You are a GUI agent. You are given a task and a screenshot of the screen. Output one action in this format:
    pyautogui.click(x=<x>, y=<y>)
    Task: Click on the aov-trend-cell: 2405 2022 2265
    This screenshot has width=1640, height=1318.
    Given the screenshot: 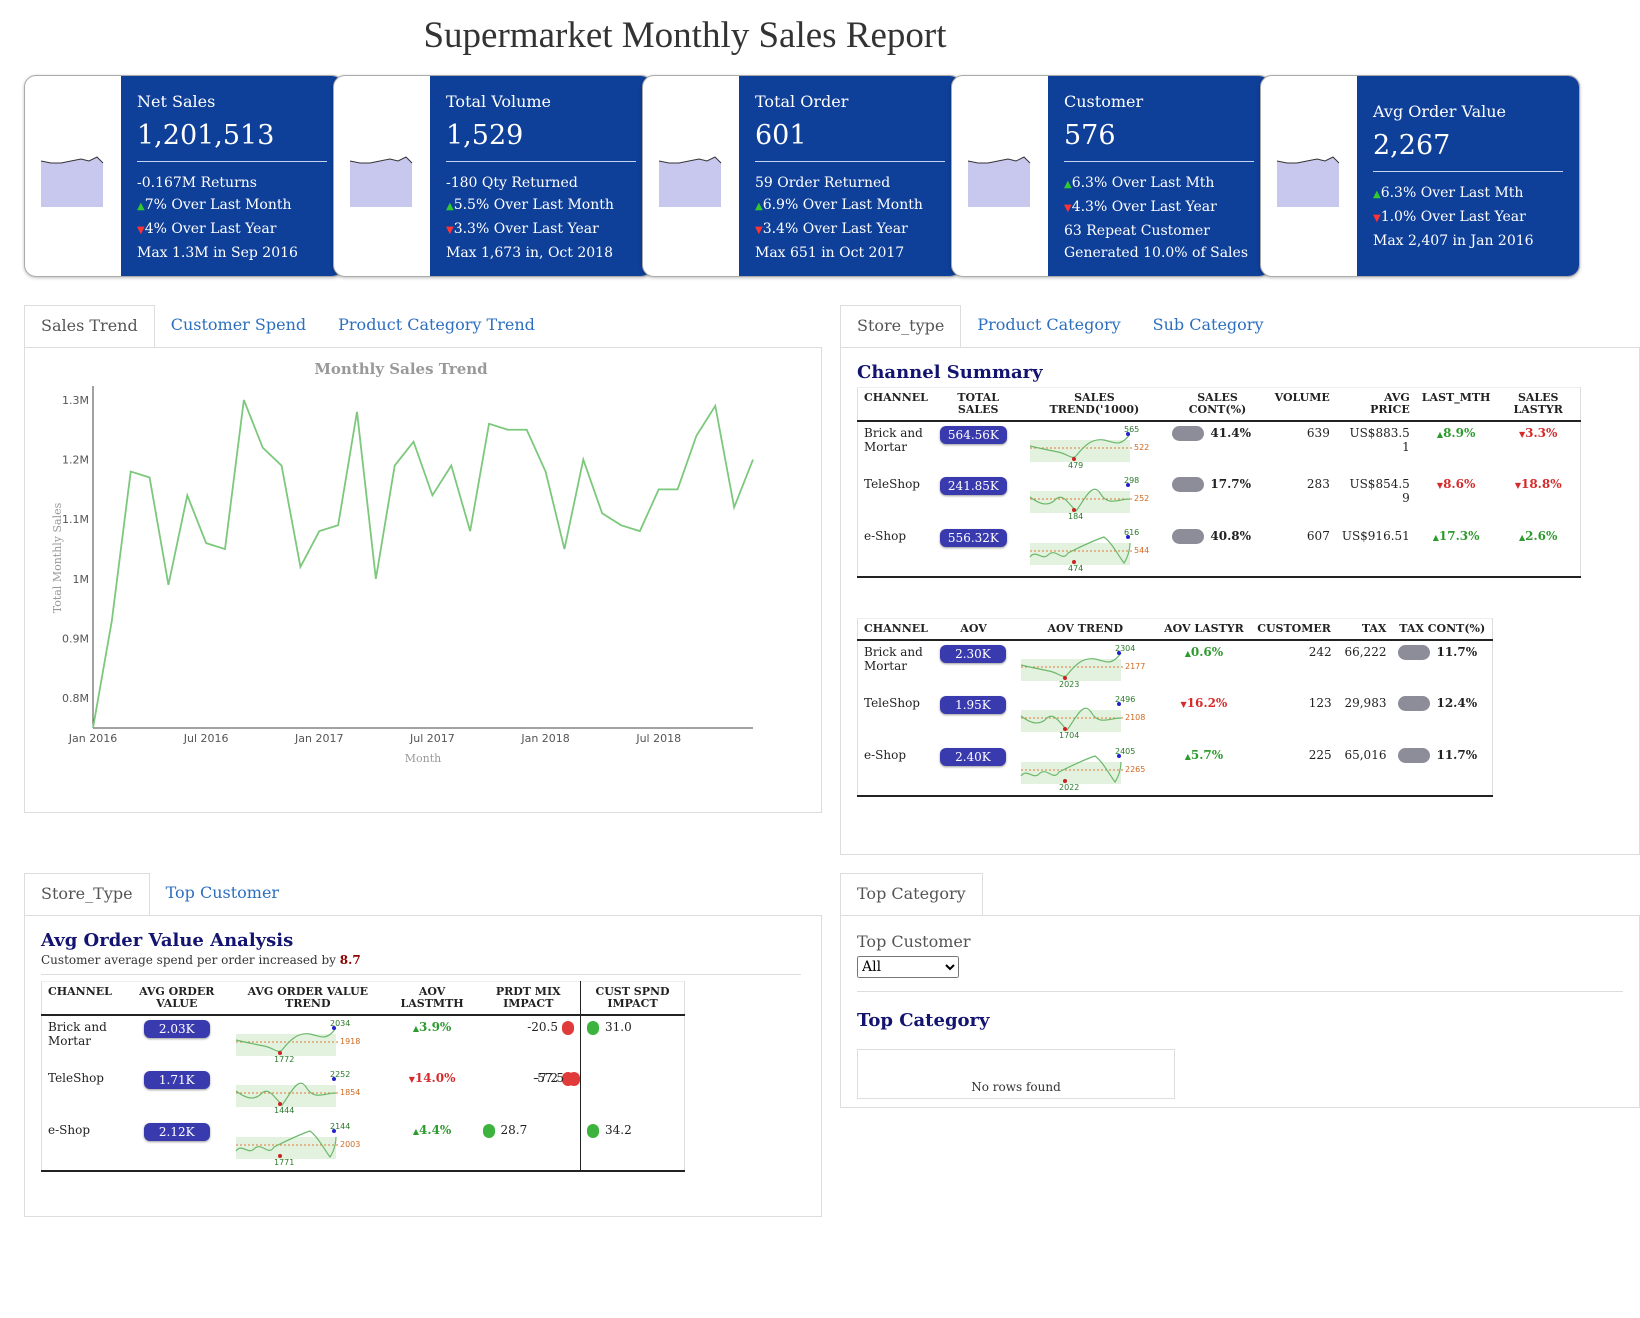 What is the action you would take?
    pyautogui.click(x=1085, y=770)
    